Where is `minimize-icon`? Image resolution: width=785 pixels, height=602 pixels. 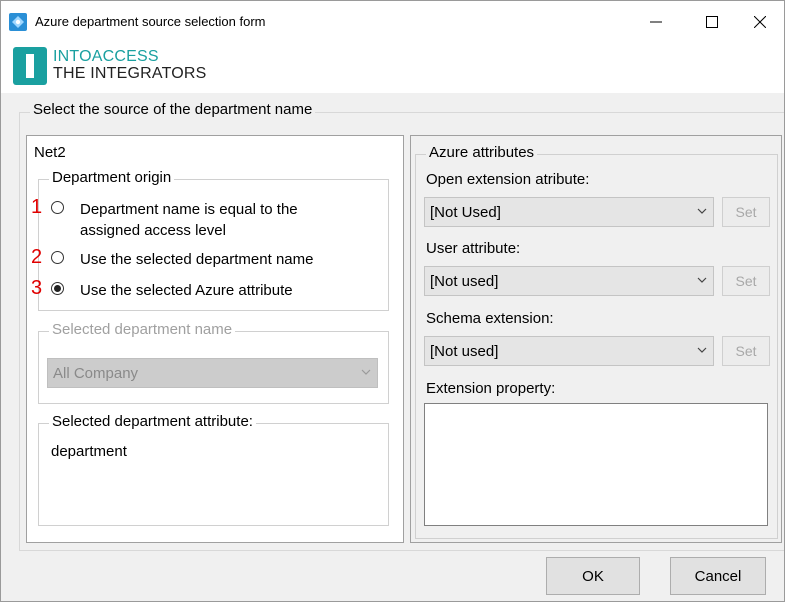
minimize-icon is located at coordinates (656, 22).